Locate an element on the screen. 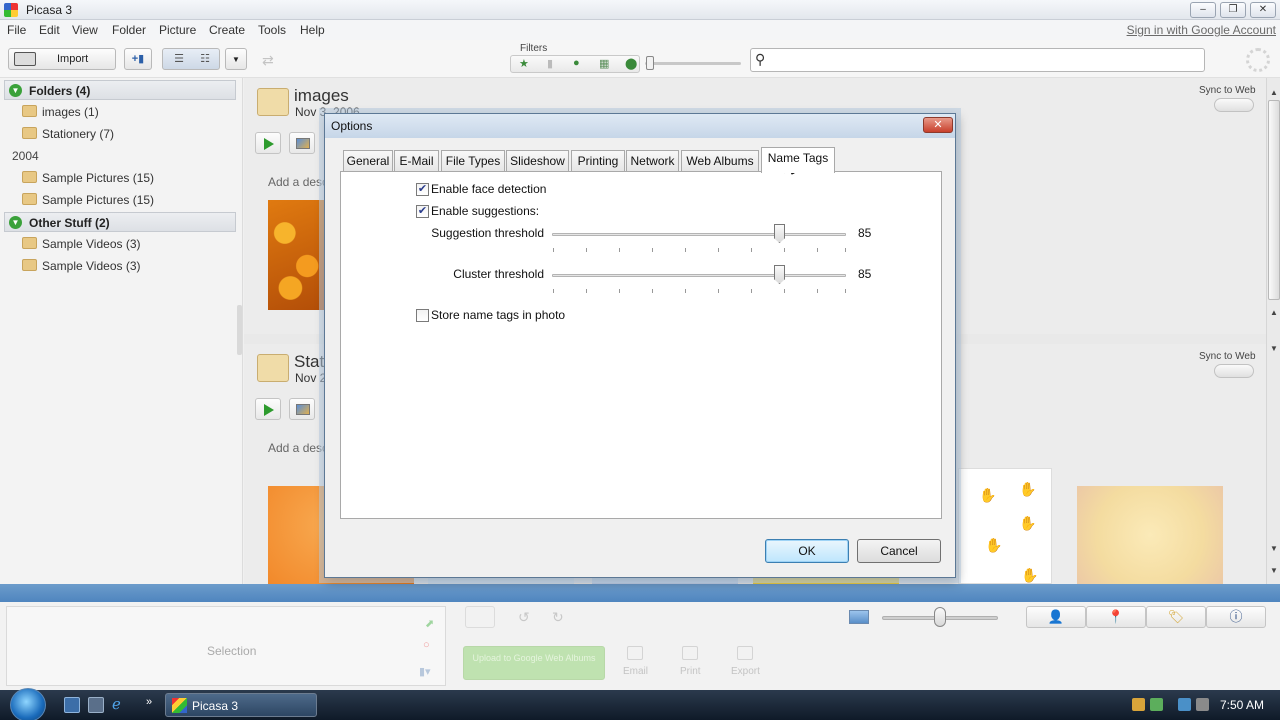 Image resolution: width=1280 pixels, height=720 pixels. video-filter-icon: ▮ is located at coordinates (550, 63).